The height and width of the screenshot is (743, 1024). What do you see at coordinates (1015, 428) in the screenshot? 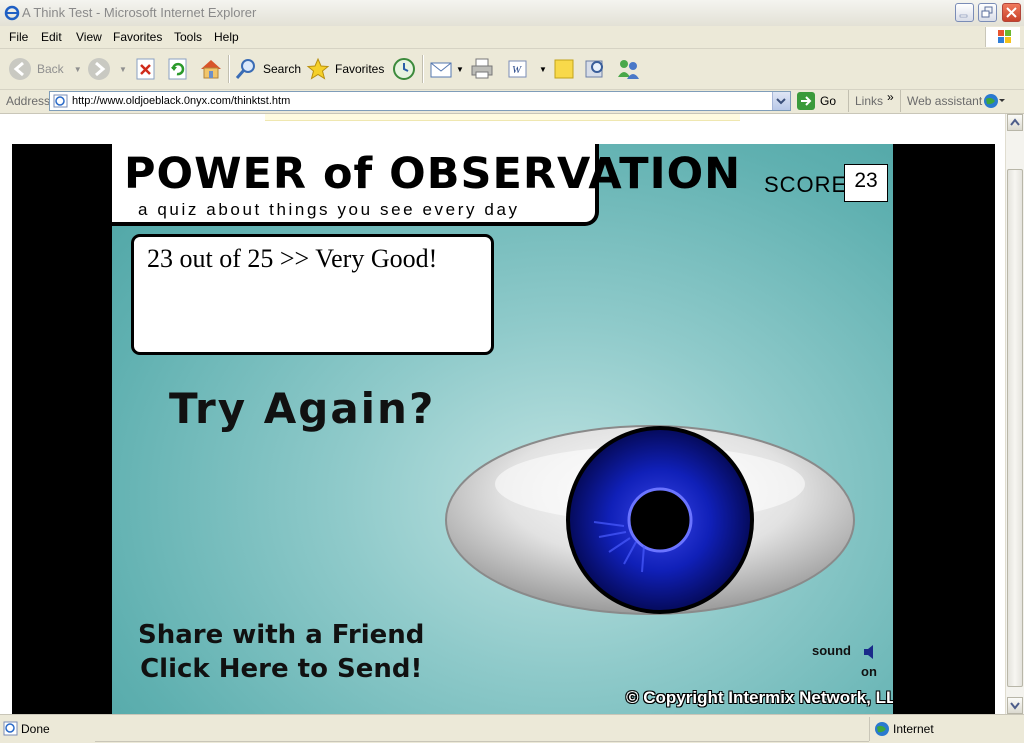
I see `scroll-thumb` at bounding box center [1015, 428].